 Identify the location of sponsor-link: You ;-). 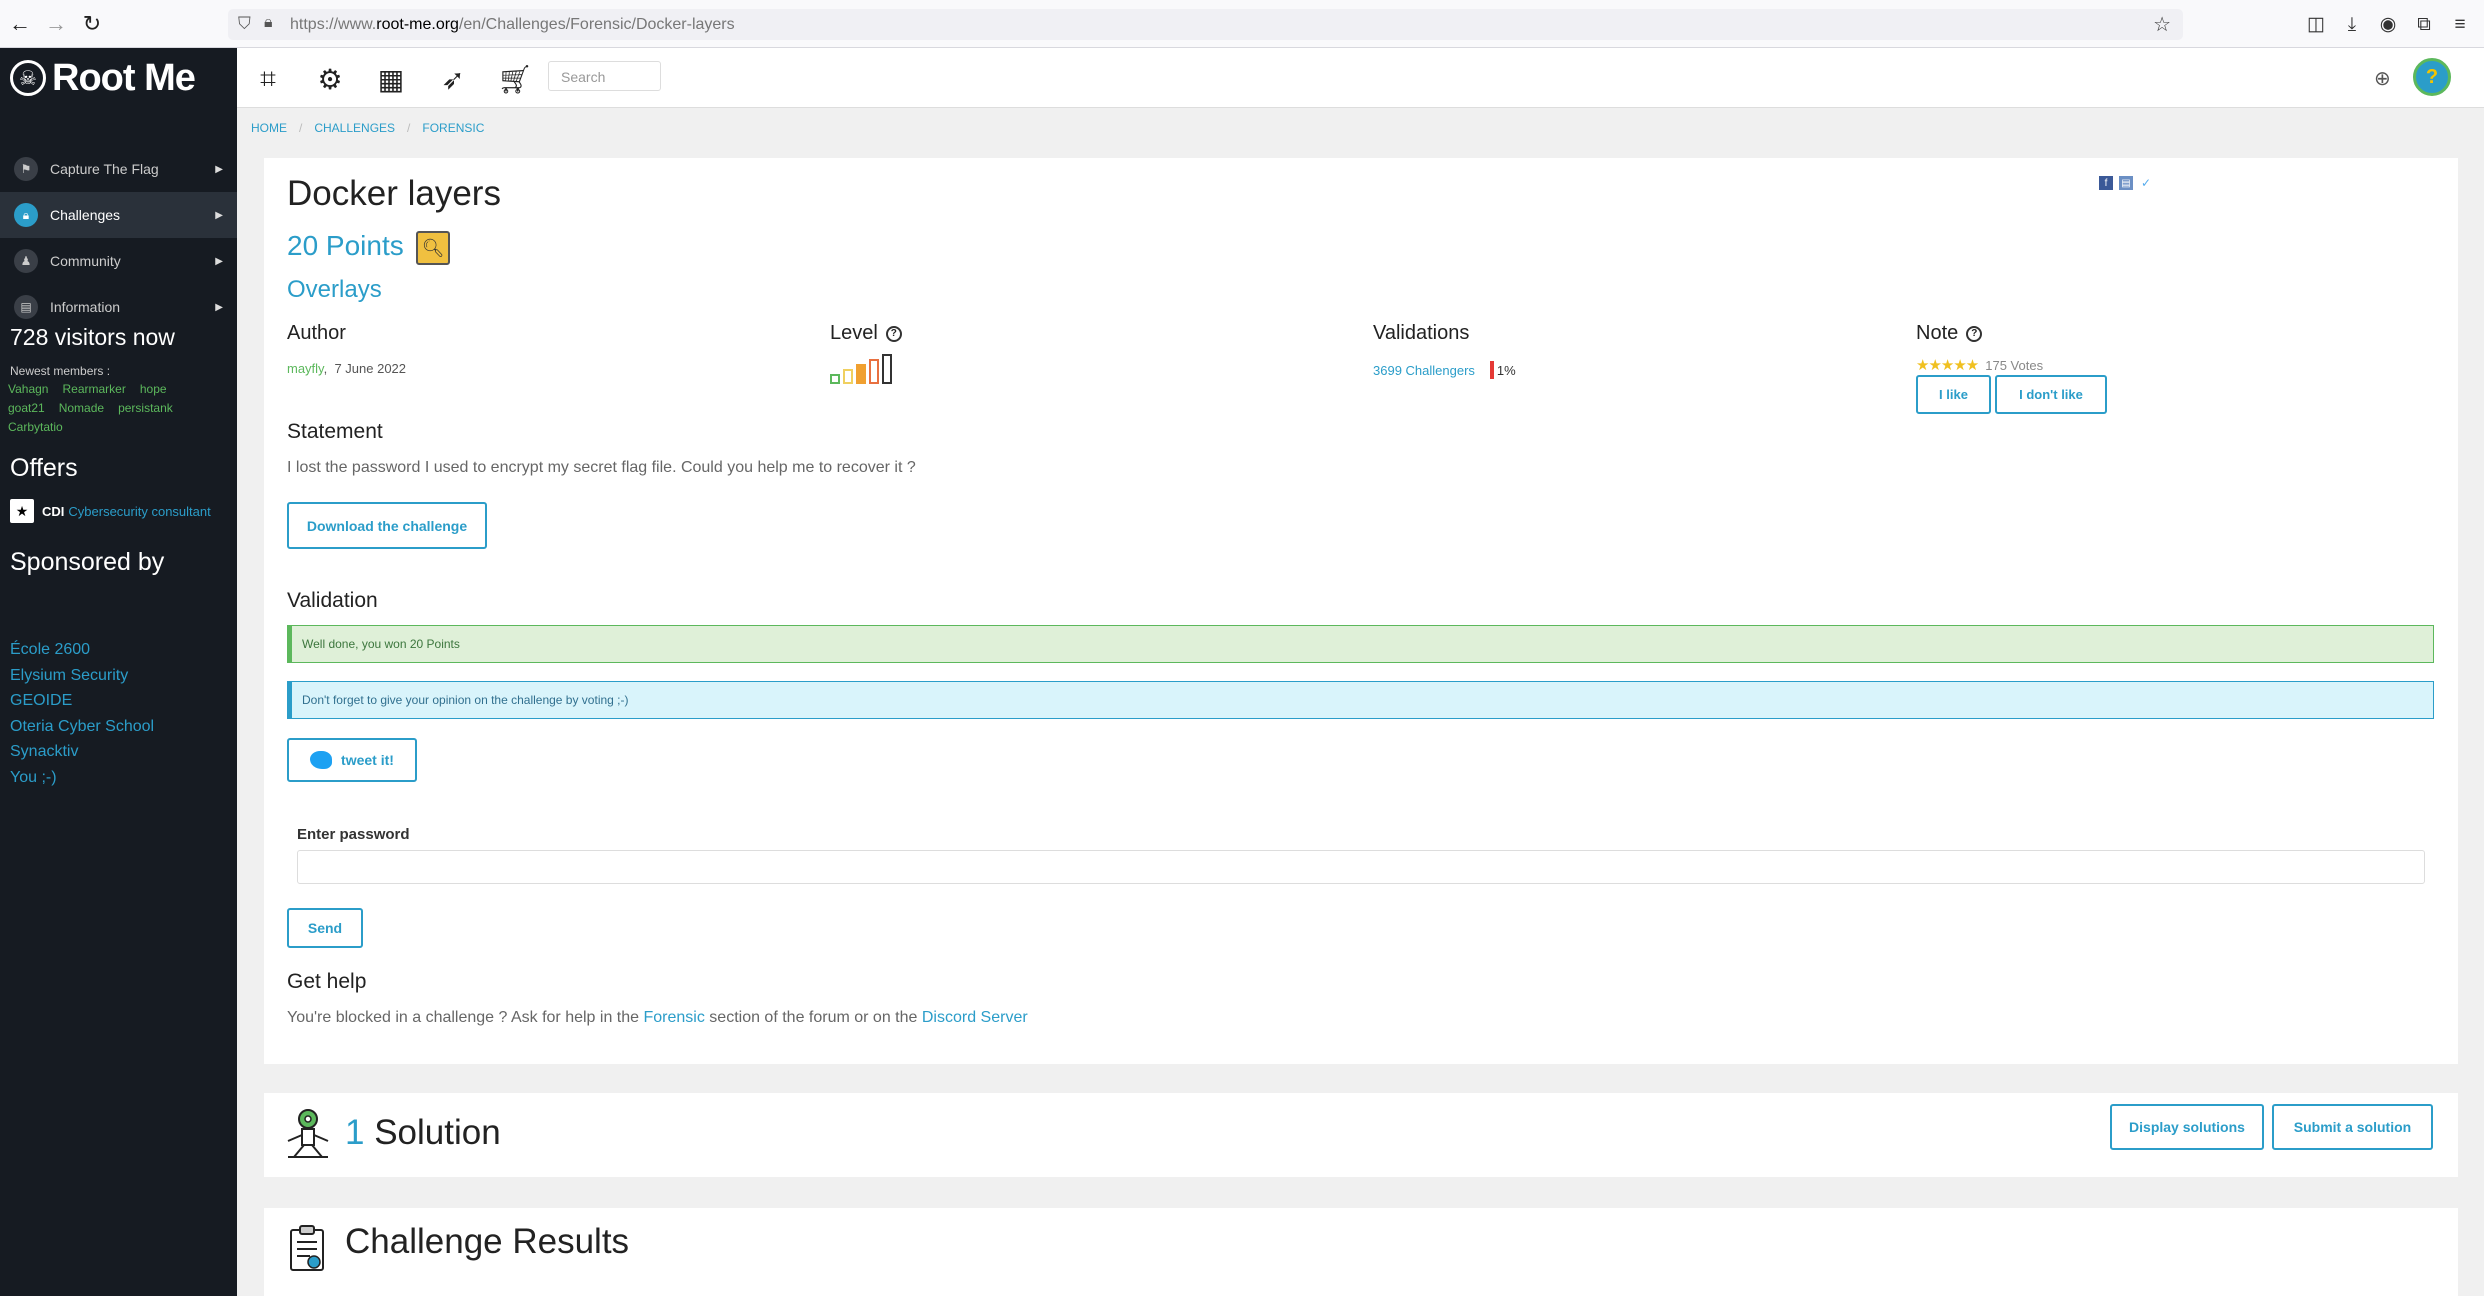
(82, 778).